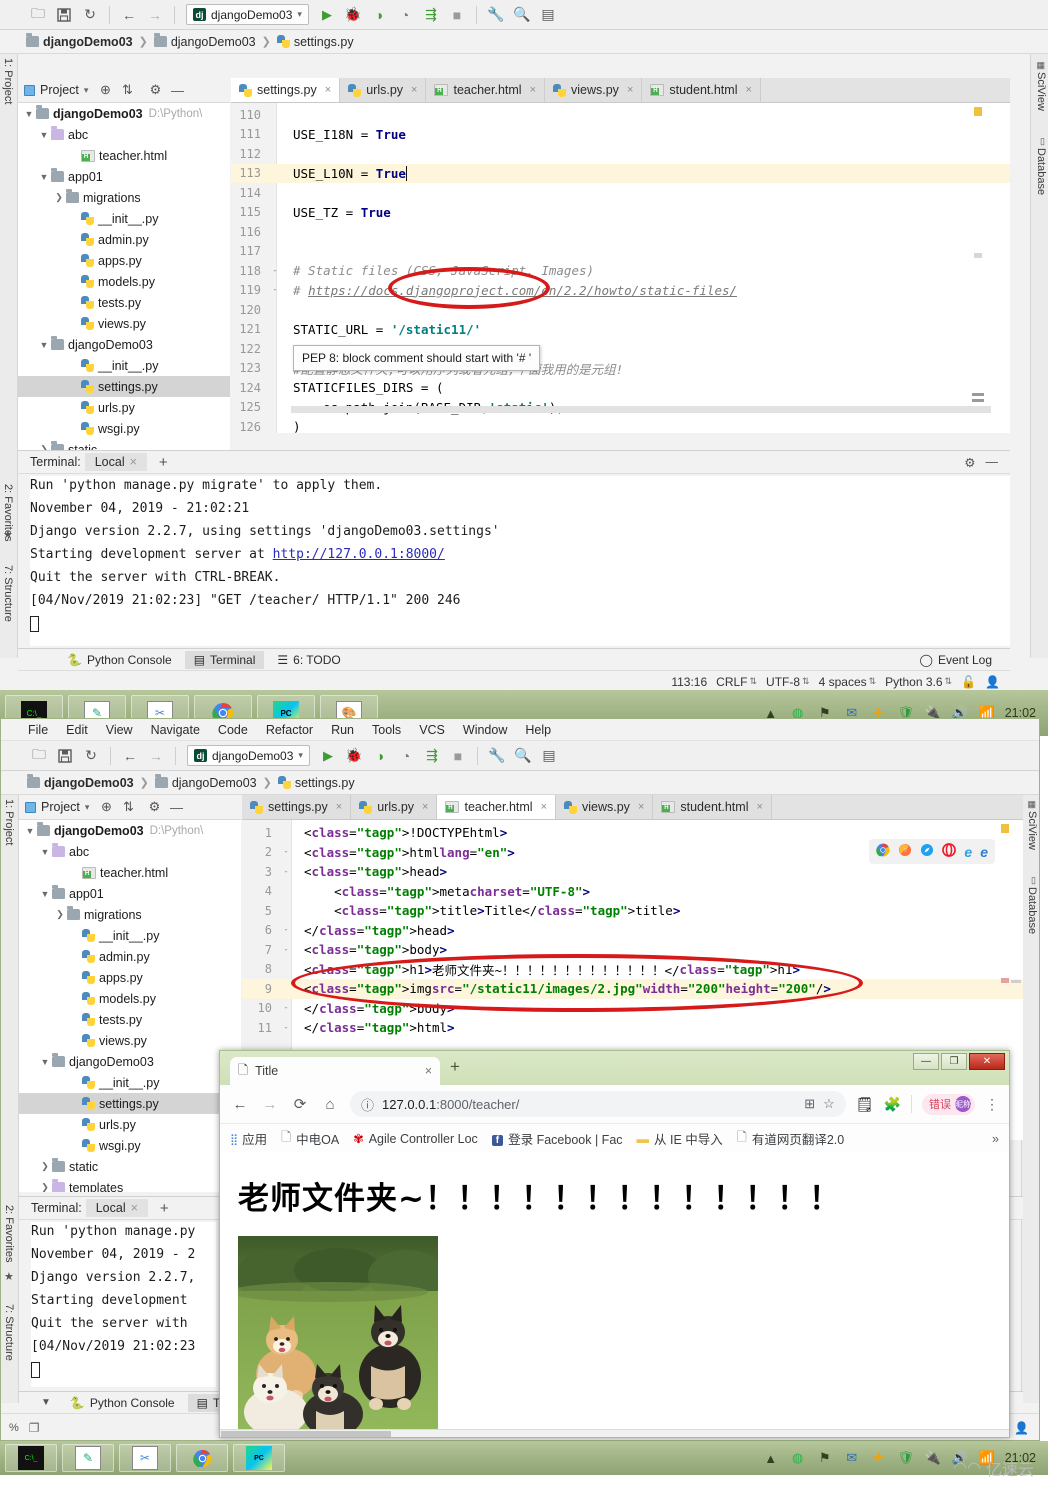  What do you see at coordinates (9, 1233) in the screenshot?
I see `sidebar-tab-favorites: 2: Favorites` at bounding box center [9, 1233].